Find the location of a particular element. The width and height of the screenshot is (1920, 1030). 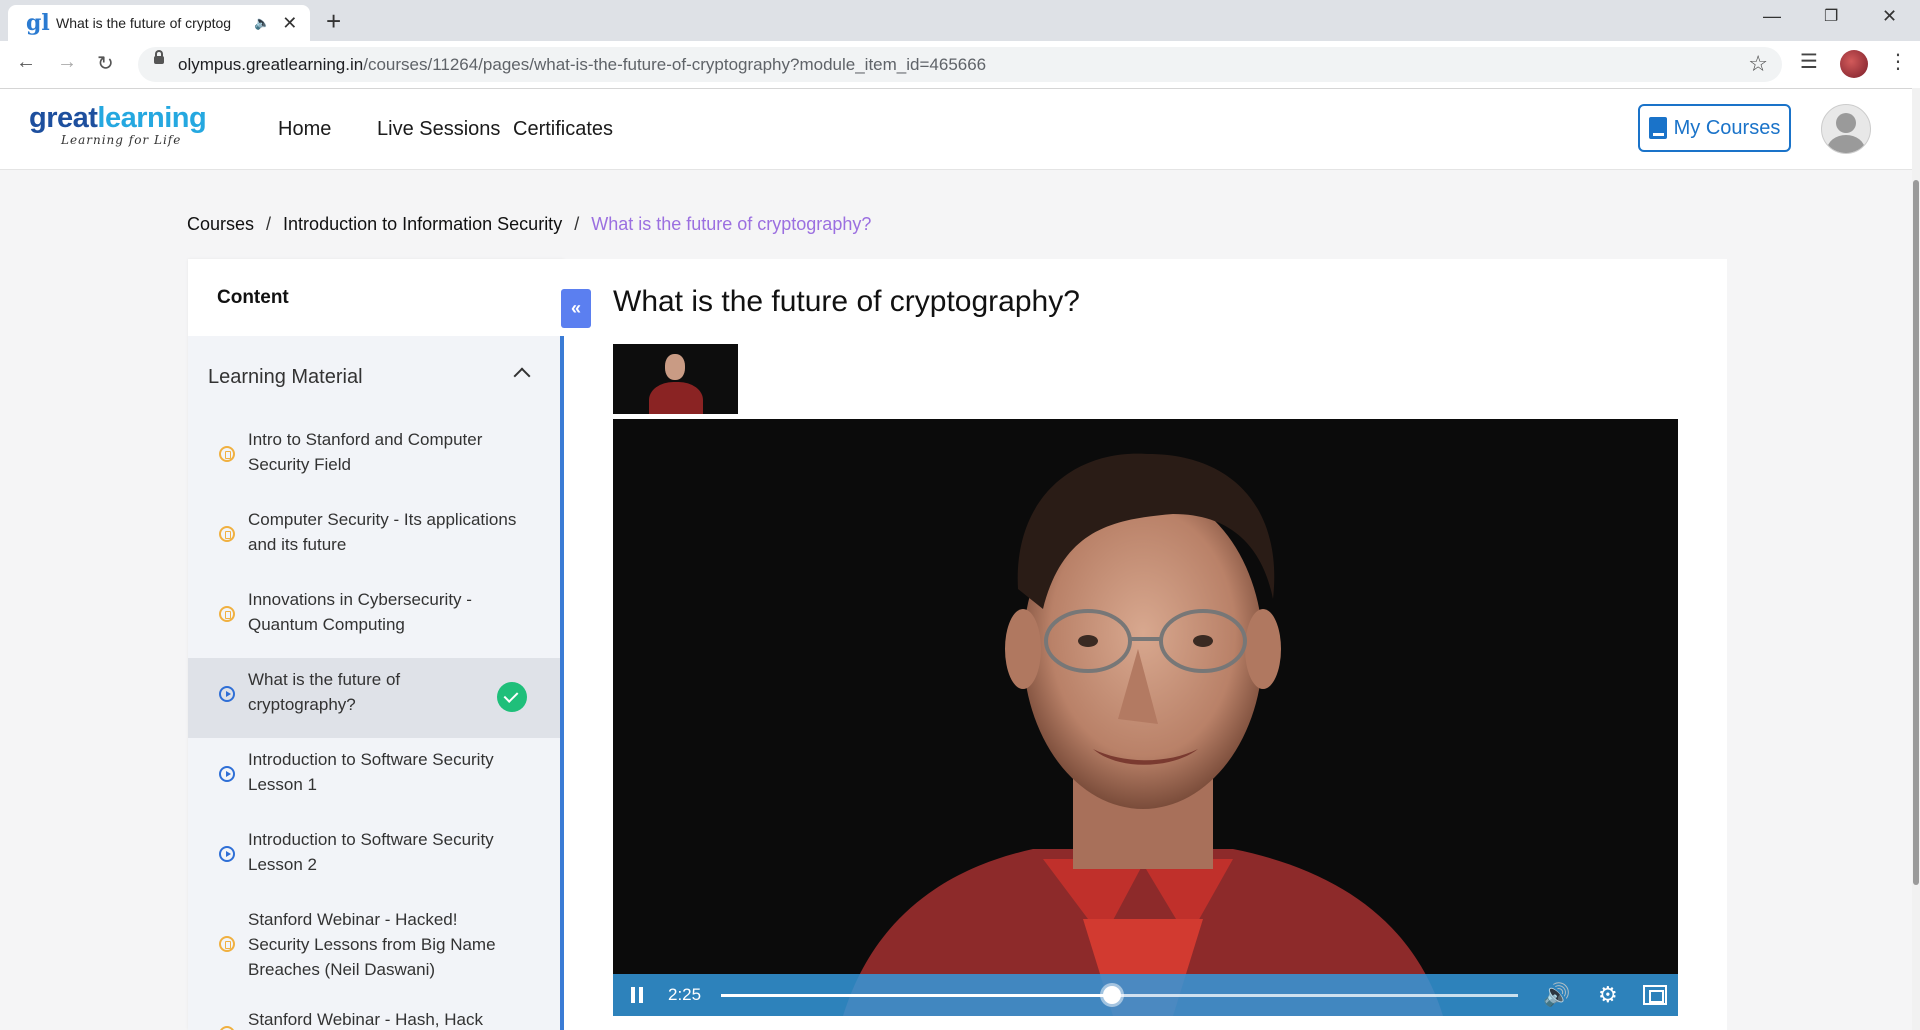

browser-tab: gl What is the future of cryptog 🔈 ✕ is located at coordinates (159, 23).